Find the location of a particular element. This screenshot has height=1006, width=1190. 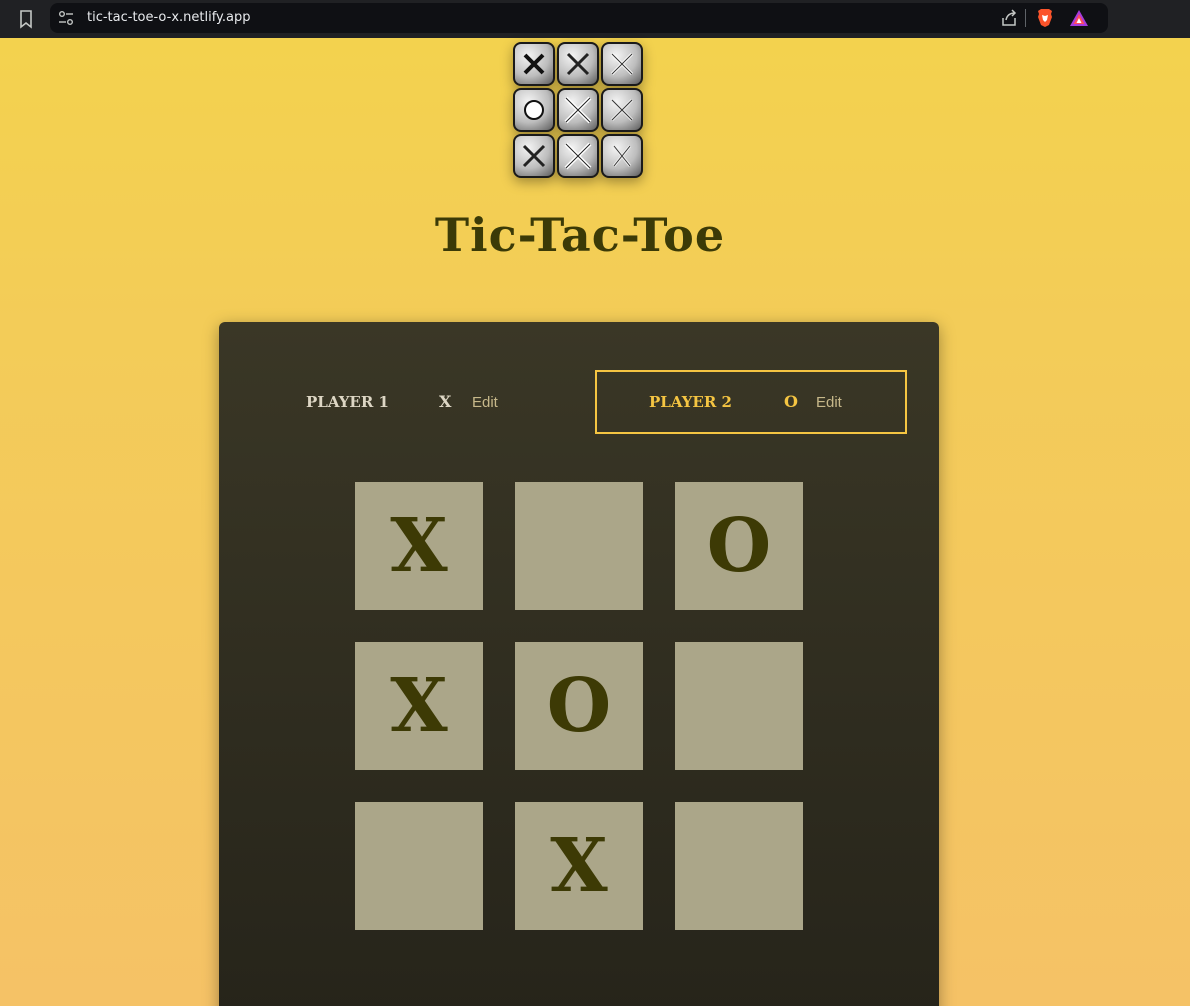

site-settings-icon is located at coordinates (66, 18).